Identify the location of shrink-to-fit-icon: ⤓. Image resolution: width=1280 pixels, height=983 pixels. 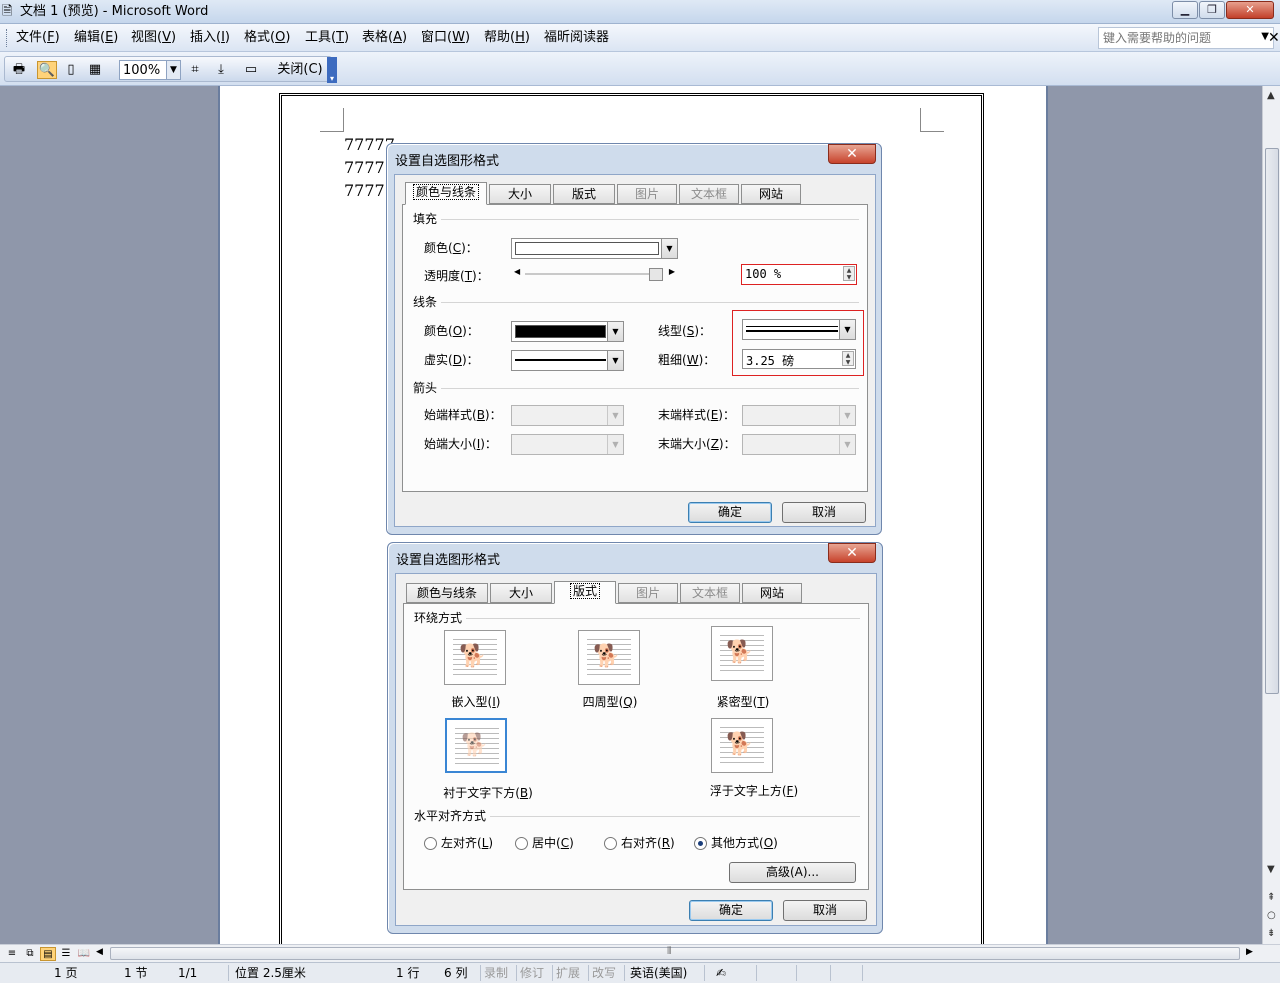
(221, 70).